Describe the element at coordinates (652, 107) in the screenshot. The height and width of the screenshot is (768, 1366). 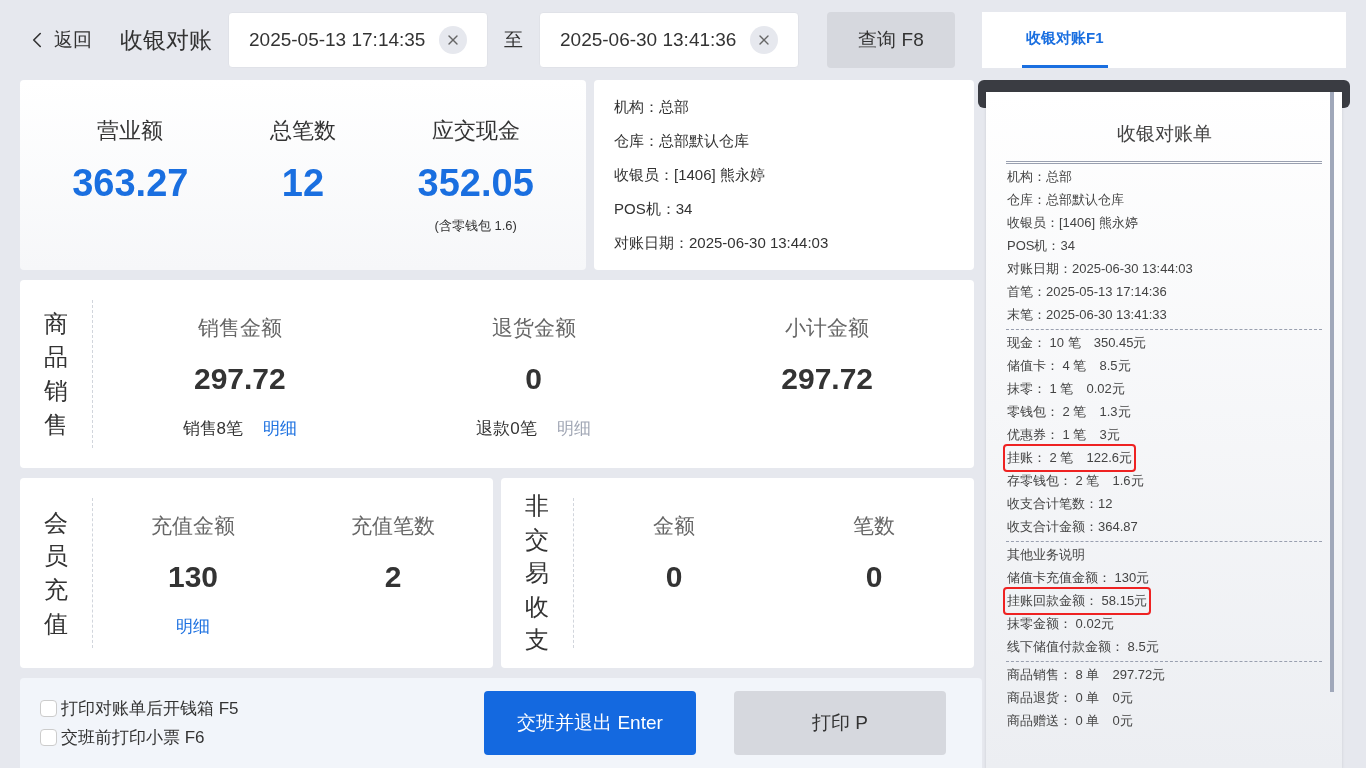
I see `info-text: 机构：总部` at that location.